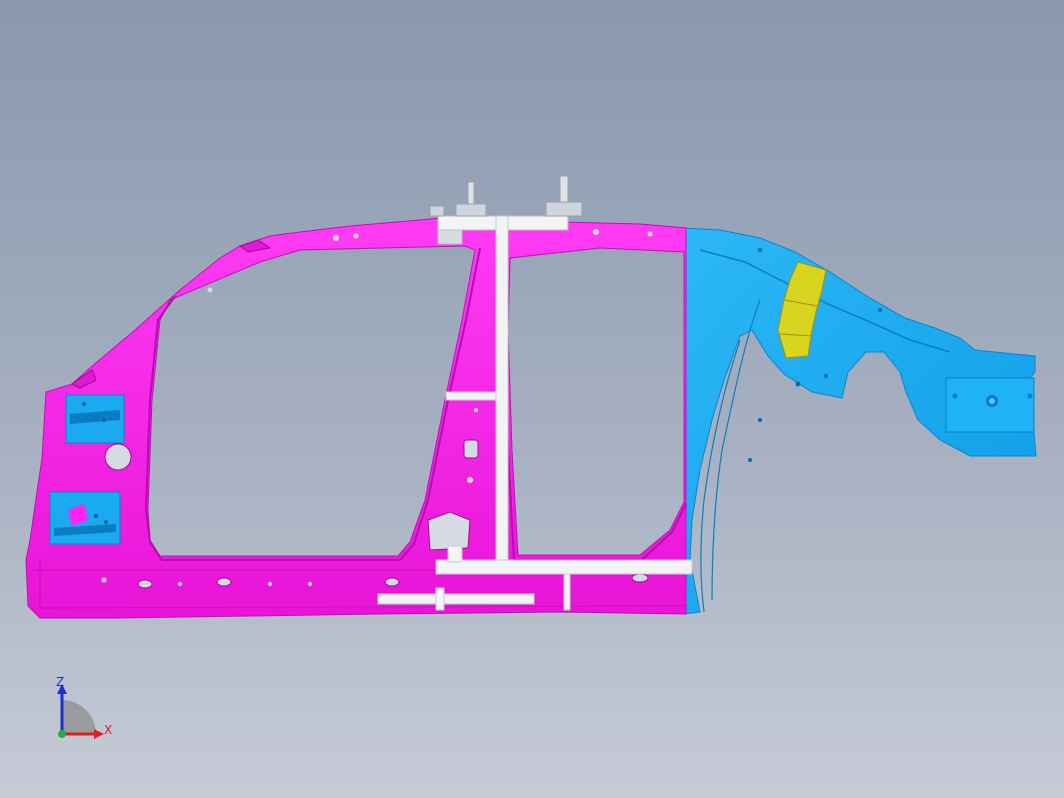  Describe the element at coordinates (99, 734) in the screenshot. I see `x-arrow-icon` at that location.